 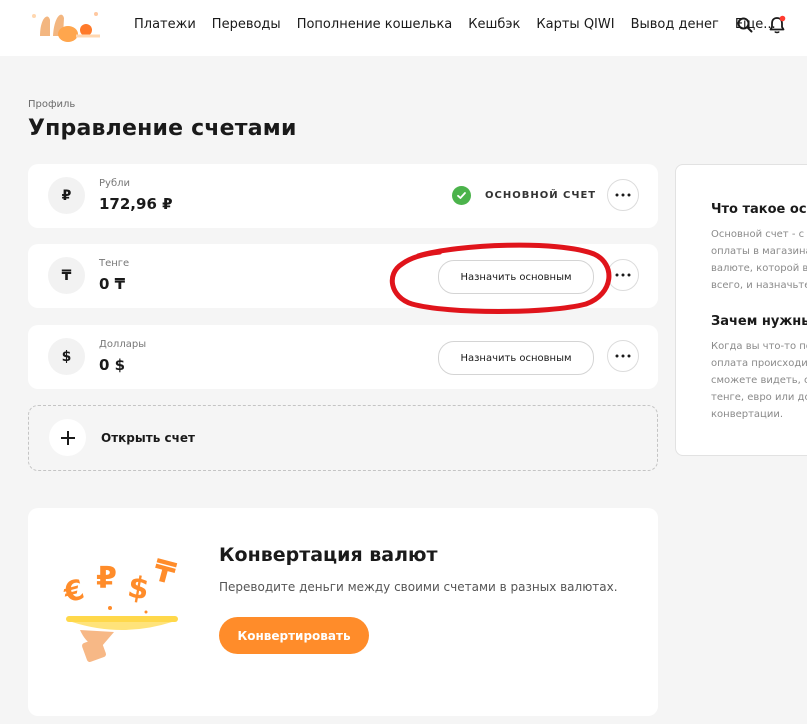 What do you see at coordinates (782, 18) in the screenshot?
I see `notification-dot` at bounding box center [782, 18].